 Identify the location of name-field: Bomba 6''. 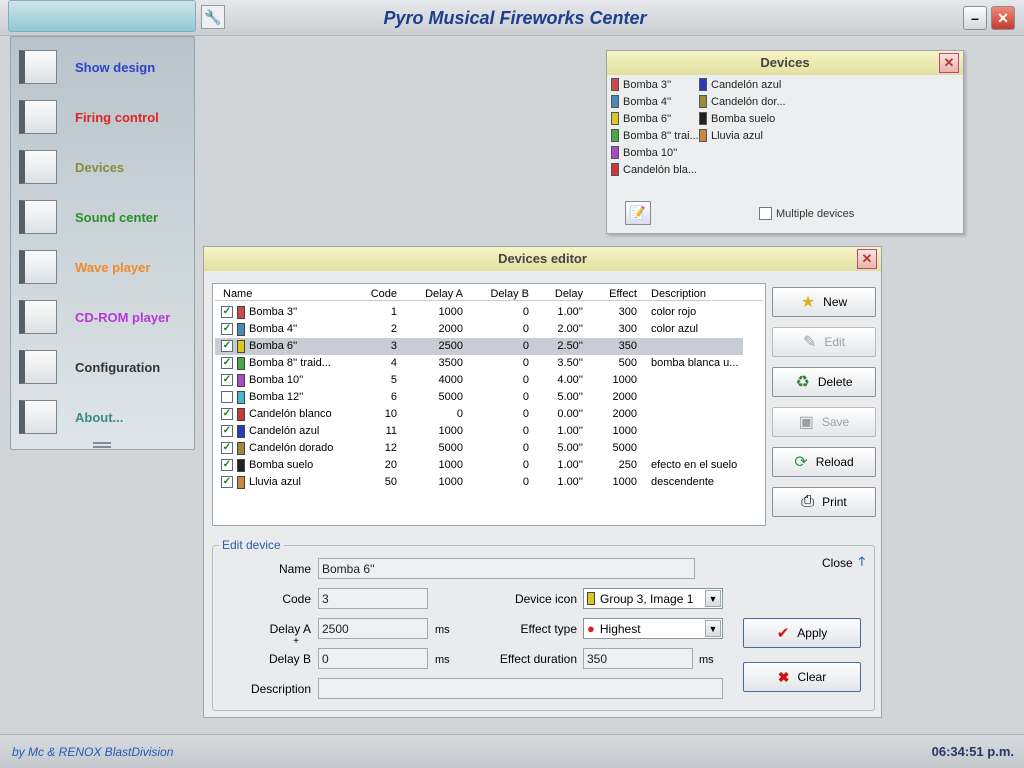
(506, 568).